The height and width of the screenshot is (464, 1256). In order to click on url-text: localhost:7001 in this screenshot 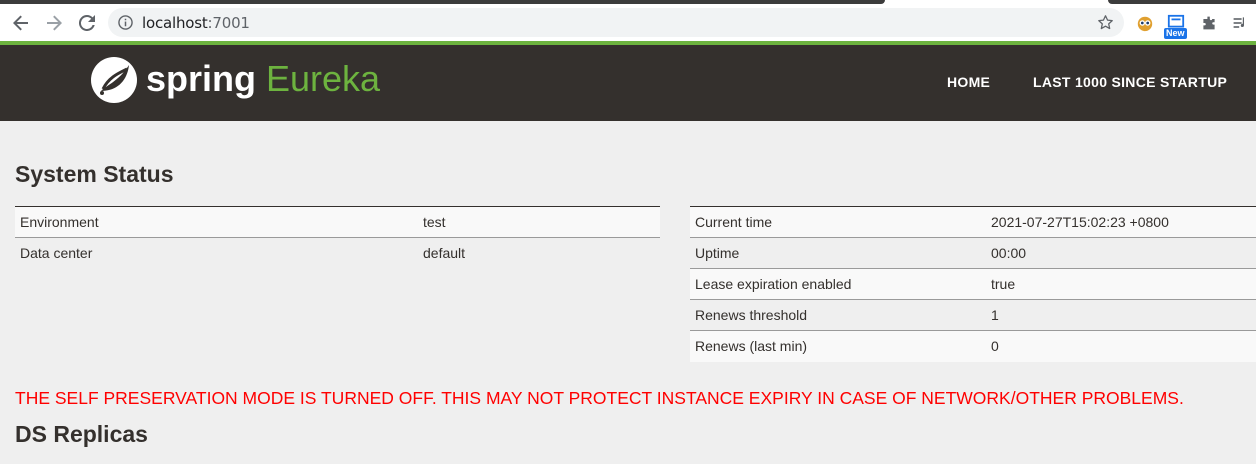, I will do `click(196, 23)`.